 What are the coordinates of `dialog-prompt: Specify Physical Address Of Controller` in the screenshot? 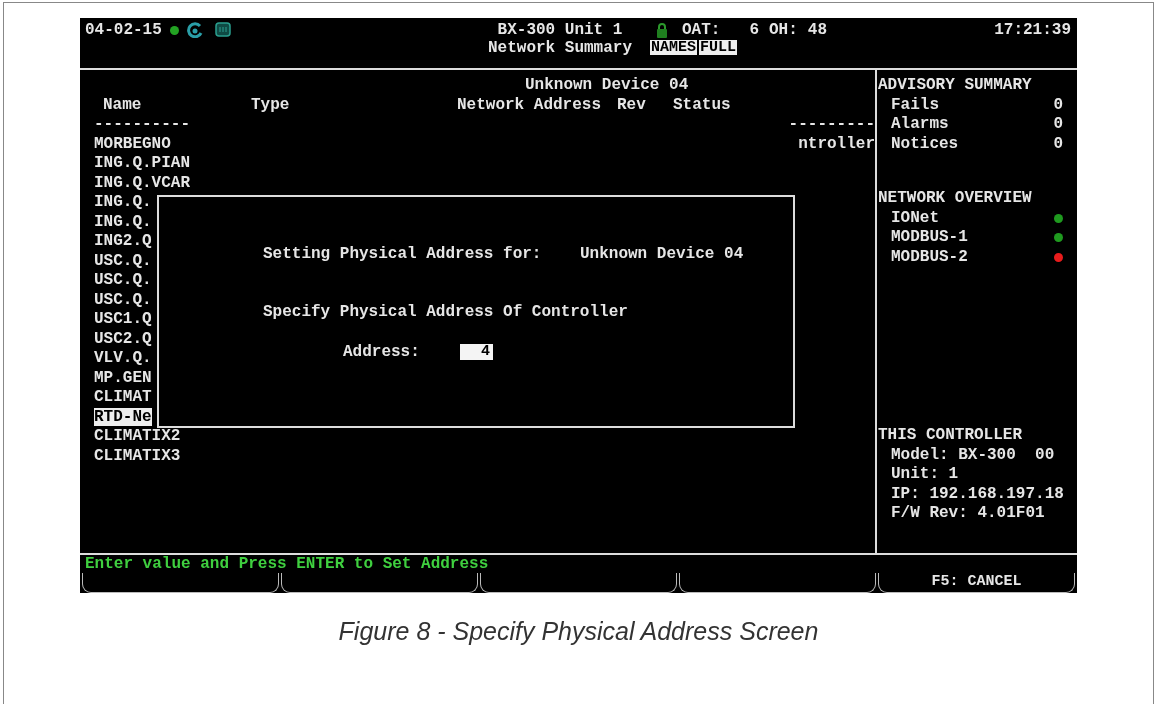 It's located at (445, 313).